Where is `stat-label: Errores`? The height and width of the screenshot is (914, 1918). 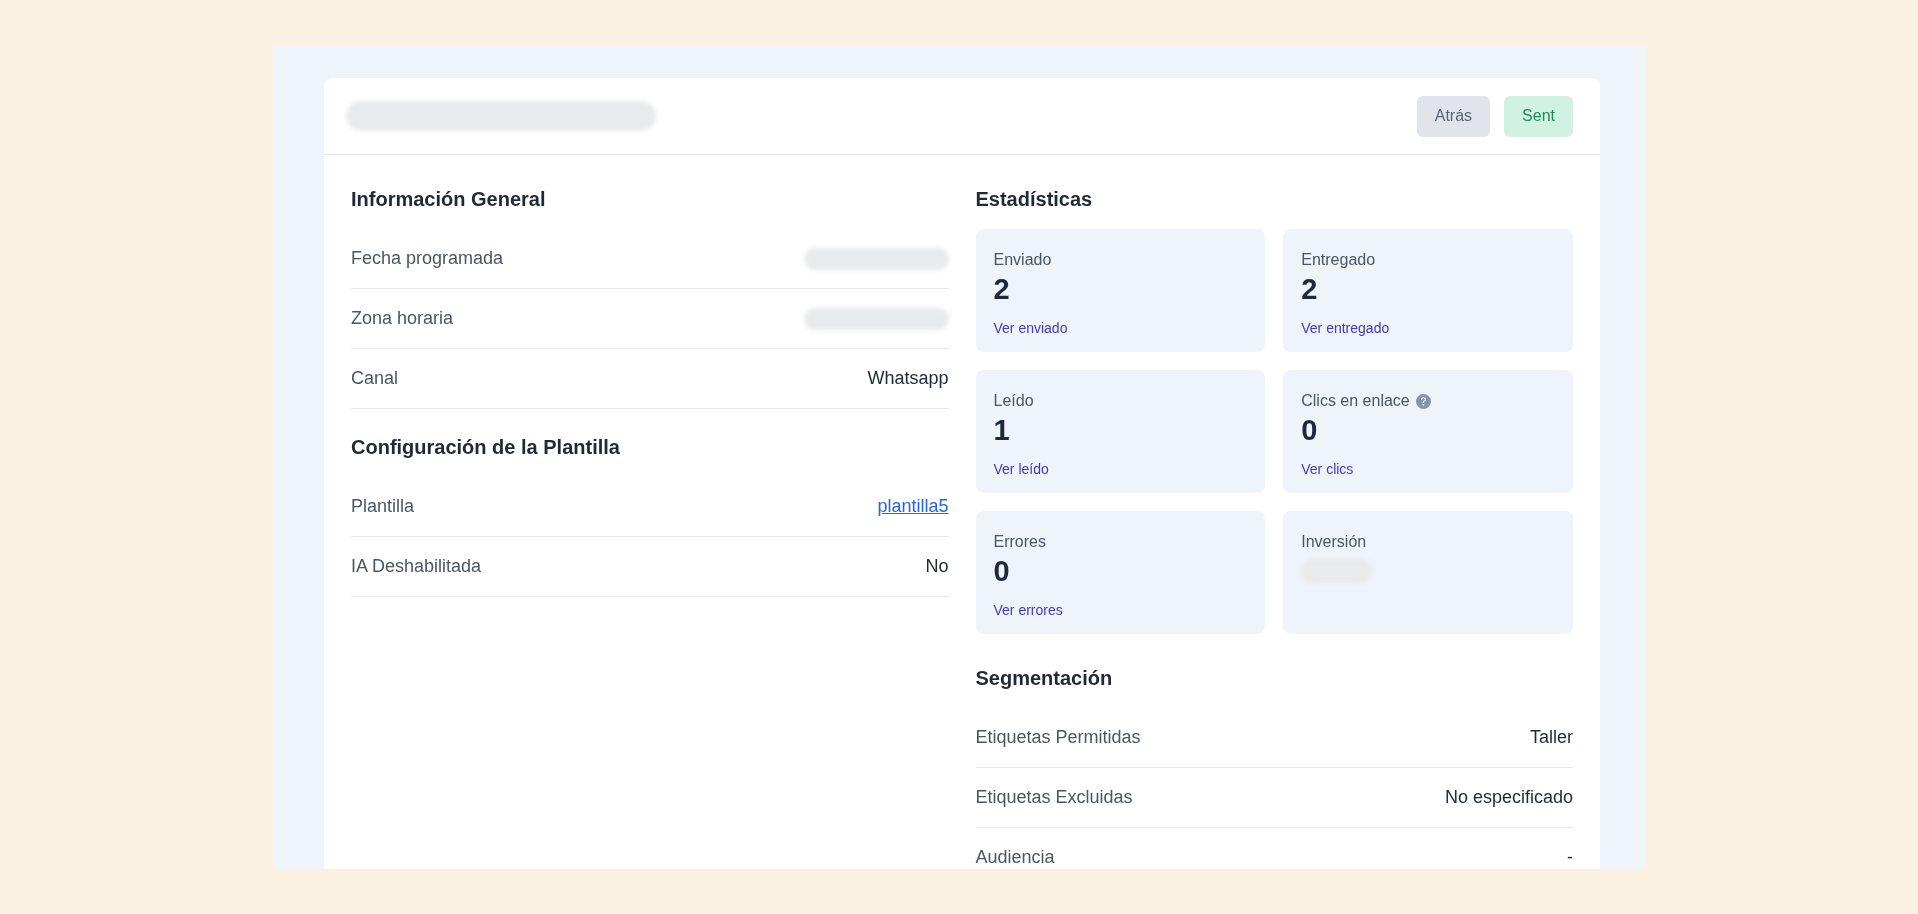 stat-label: Errores is located at coordinates (1019, 542).